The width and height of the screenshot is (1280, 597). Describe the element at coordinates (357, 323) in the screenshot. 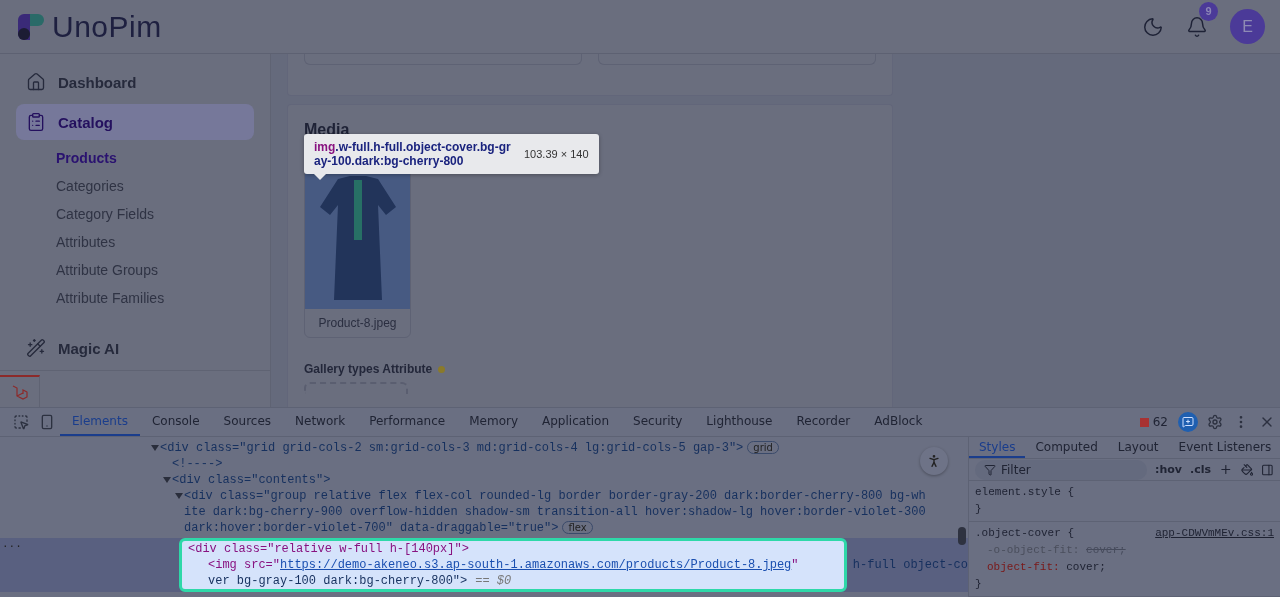

I see `image-caption: Product-8.jpeg` at that location.